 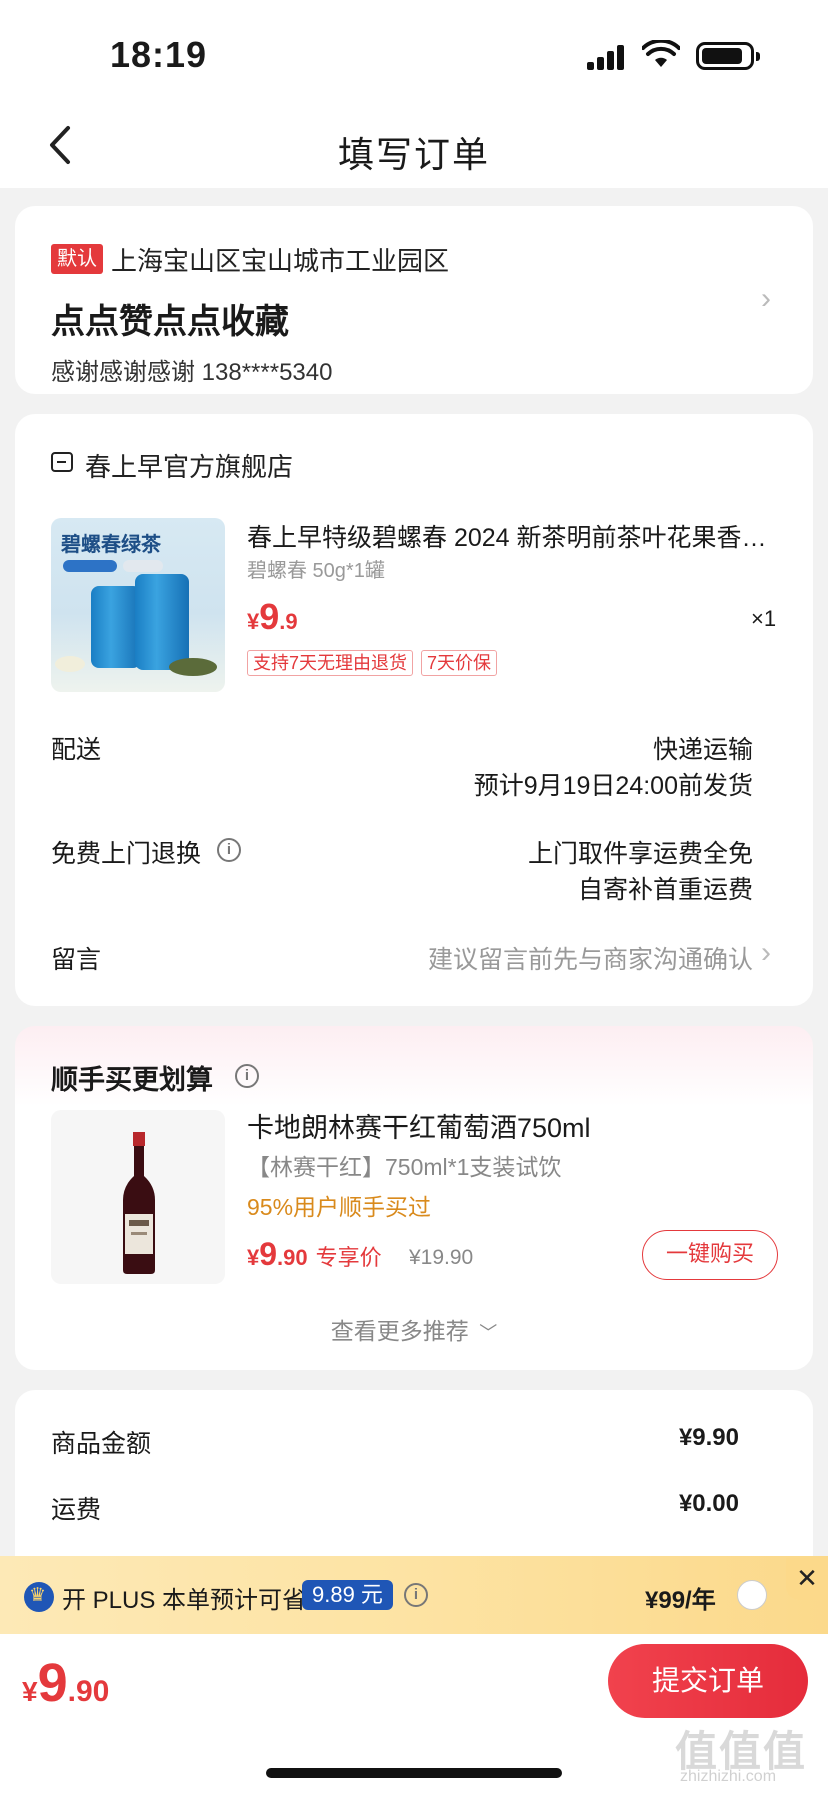 I want to click on recommend-product-name: 卡地朗林赛干红葡萄酒750ml, so click(x=419, y=1125).